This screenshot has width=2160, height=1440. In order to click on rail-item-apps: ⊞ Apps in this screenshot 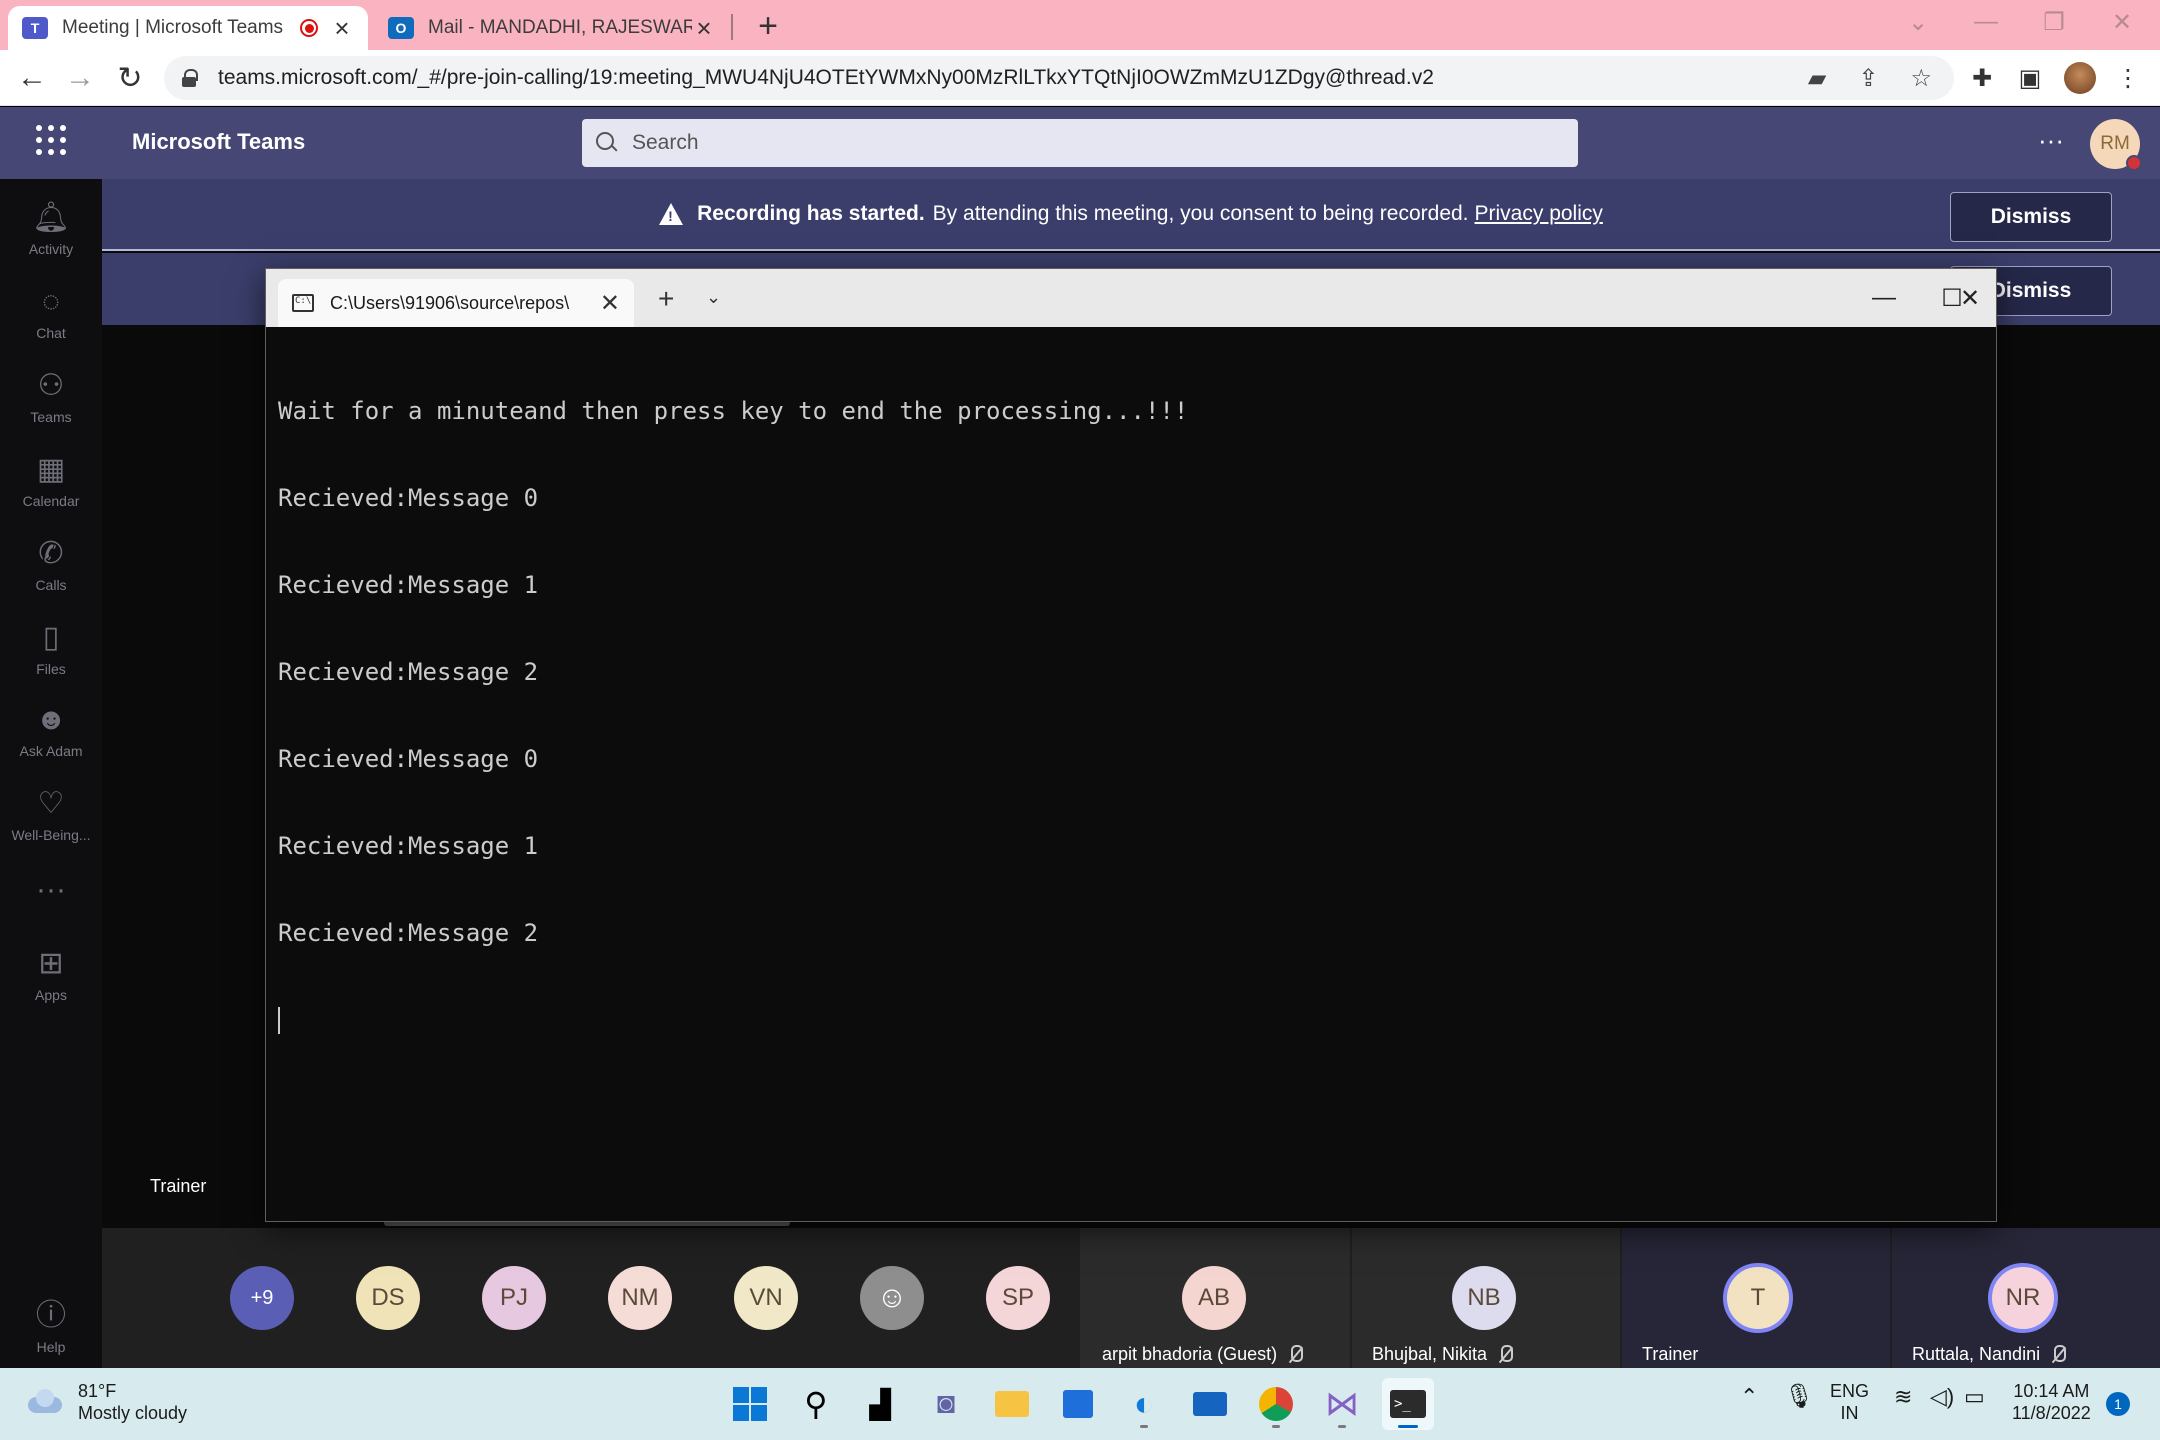, I will do `click(51, 975)`.